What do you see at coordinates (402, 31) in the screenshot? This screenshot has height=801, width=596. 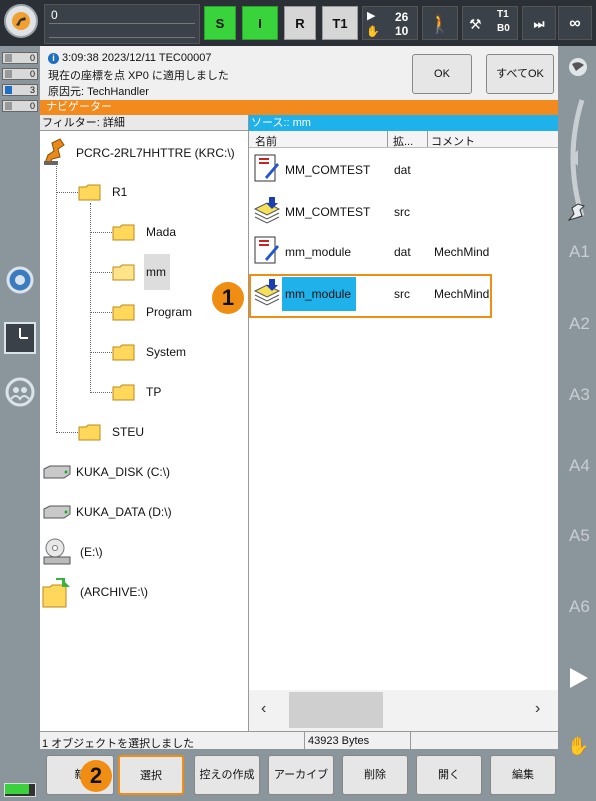 I see `jog-override-value: 10` at bounding box center [402, 31].